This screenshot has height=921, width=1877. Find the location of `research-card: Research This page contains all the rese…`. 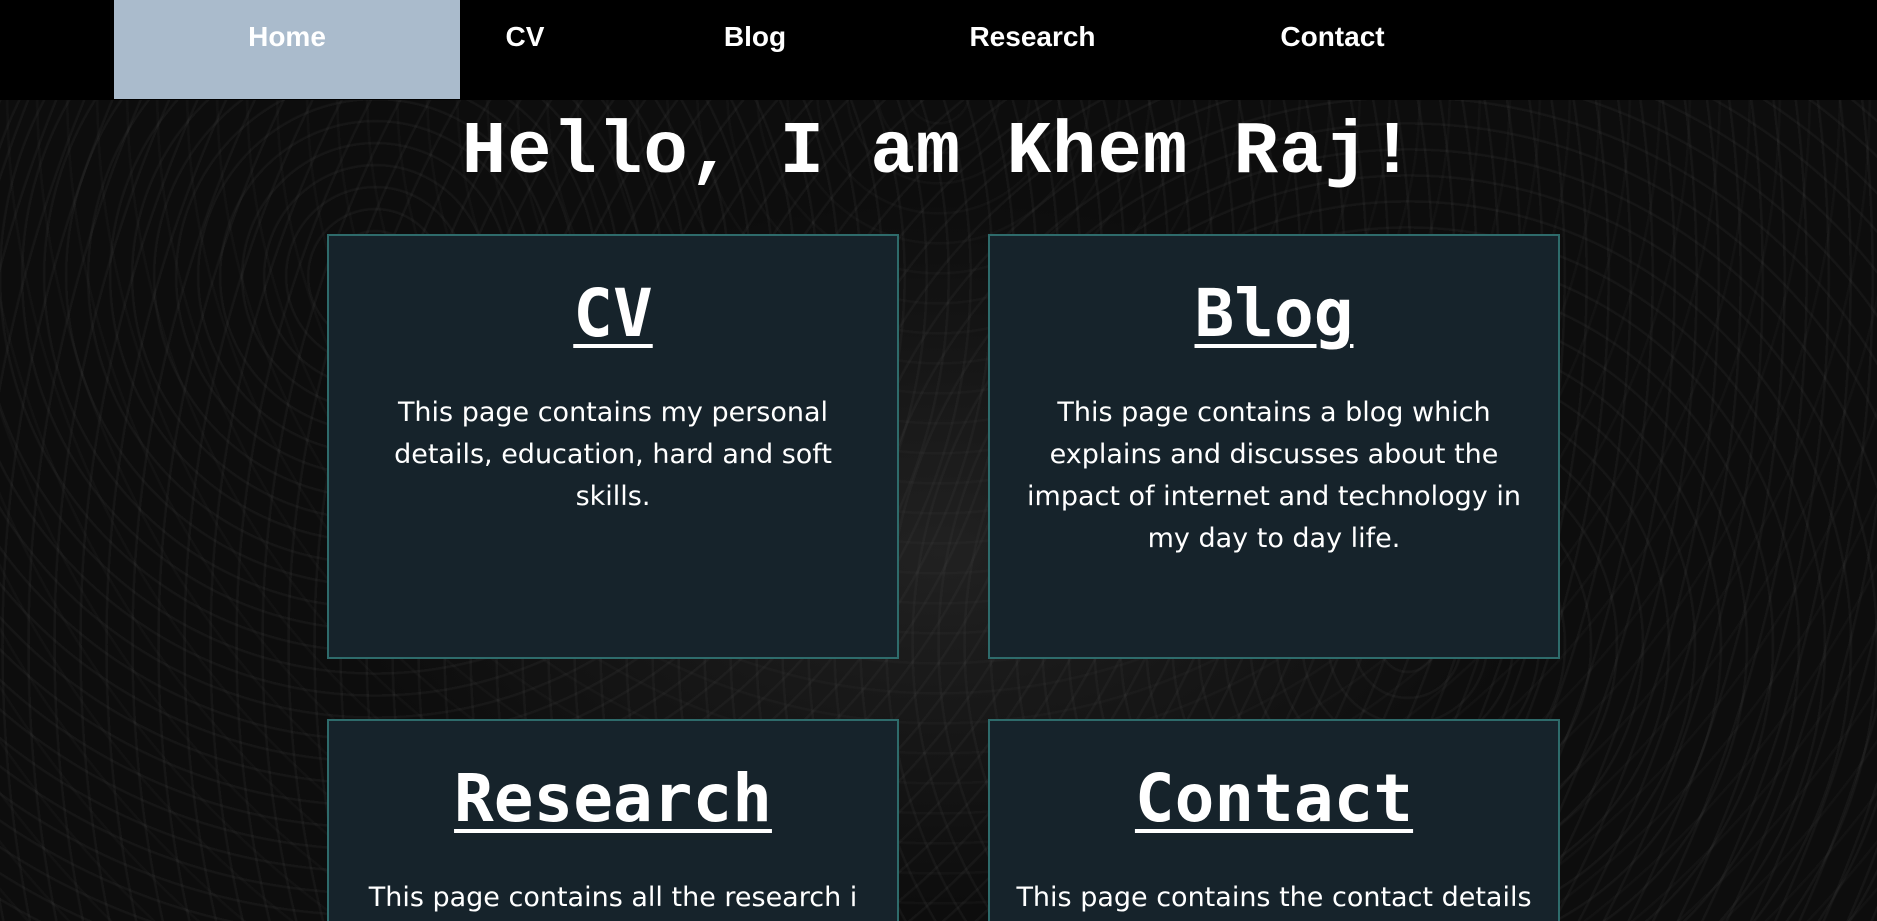

research-card: Research This page contains all the rese… is located at coordinates (613, 820).